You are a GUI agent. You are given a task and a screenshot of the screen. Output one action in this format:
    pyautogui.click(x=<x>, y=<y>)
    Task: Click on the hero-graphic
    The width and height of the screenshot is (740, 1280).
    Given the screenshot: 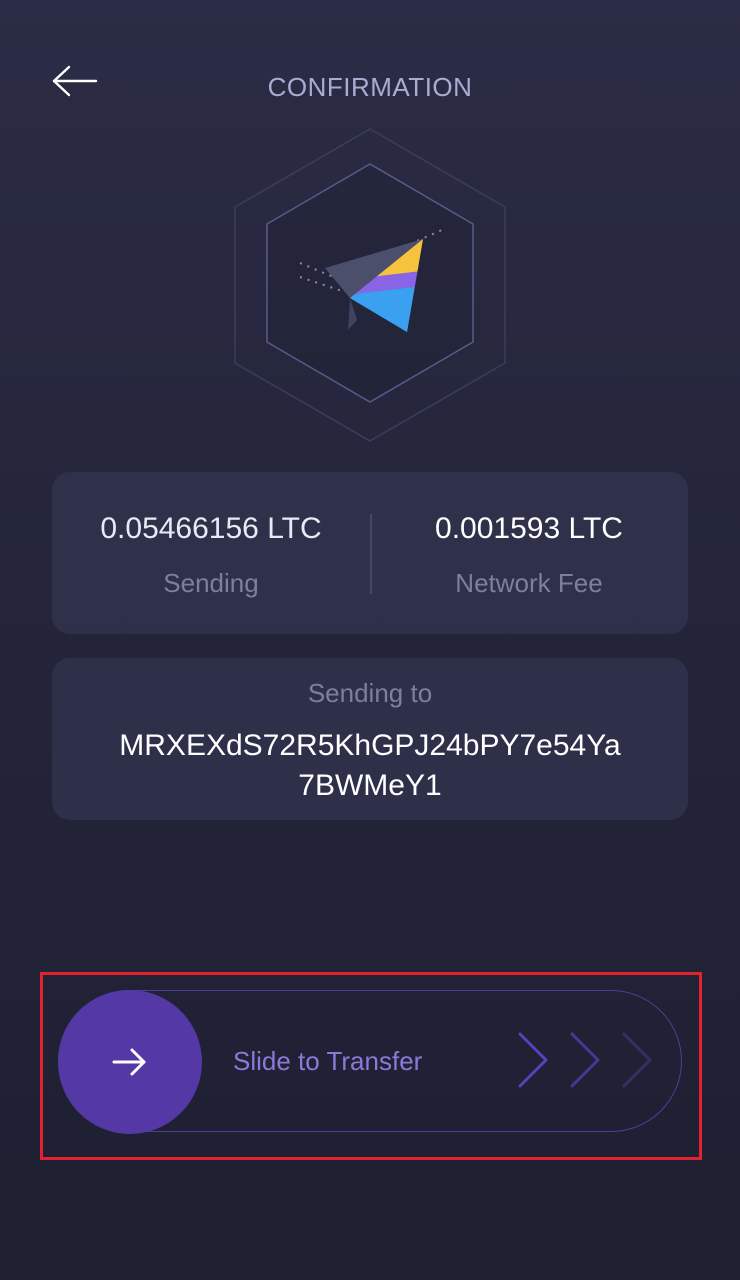 What is the action you would take?
    pyautogui.click(x=370, y=285)
    